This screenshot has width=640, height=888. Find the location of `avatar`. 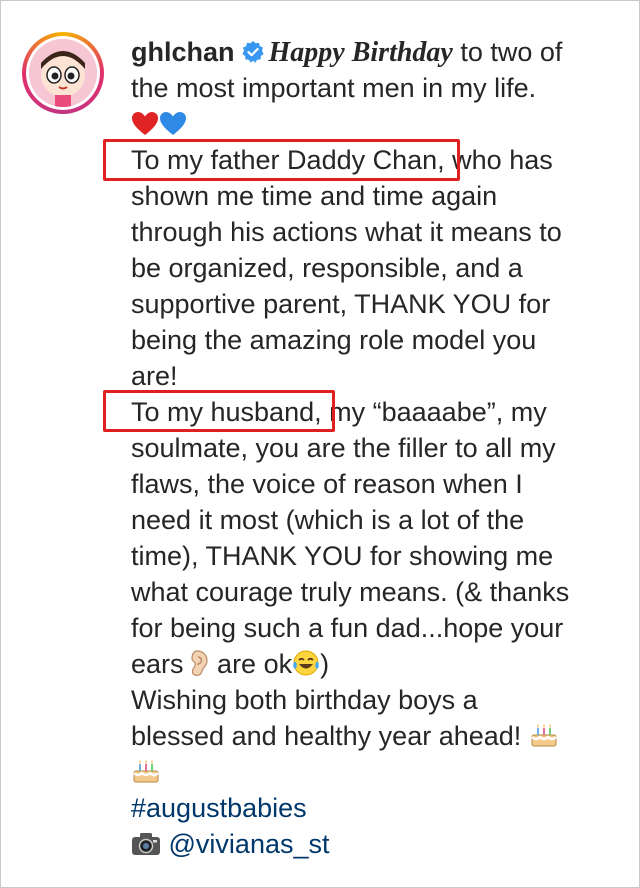

avatar is located at coordinates (63, 73).